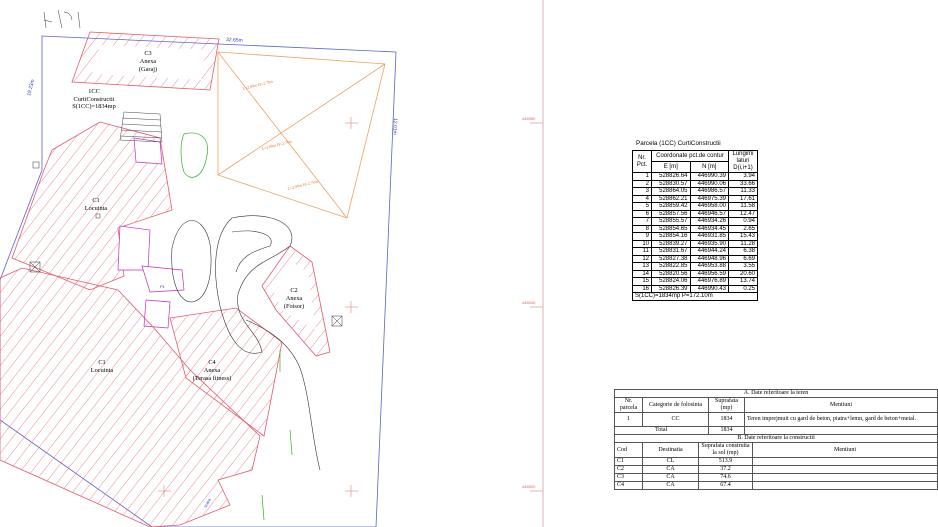 This screenshot has height=527, width=938. Describe the element at coordinates (841, 405) in the screenshot. I see `a-header-notes: Mentiuni` at that location.